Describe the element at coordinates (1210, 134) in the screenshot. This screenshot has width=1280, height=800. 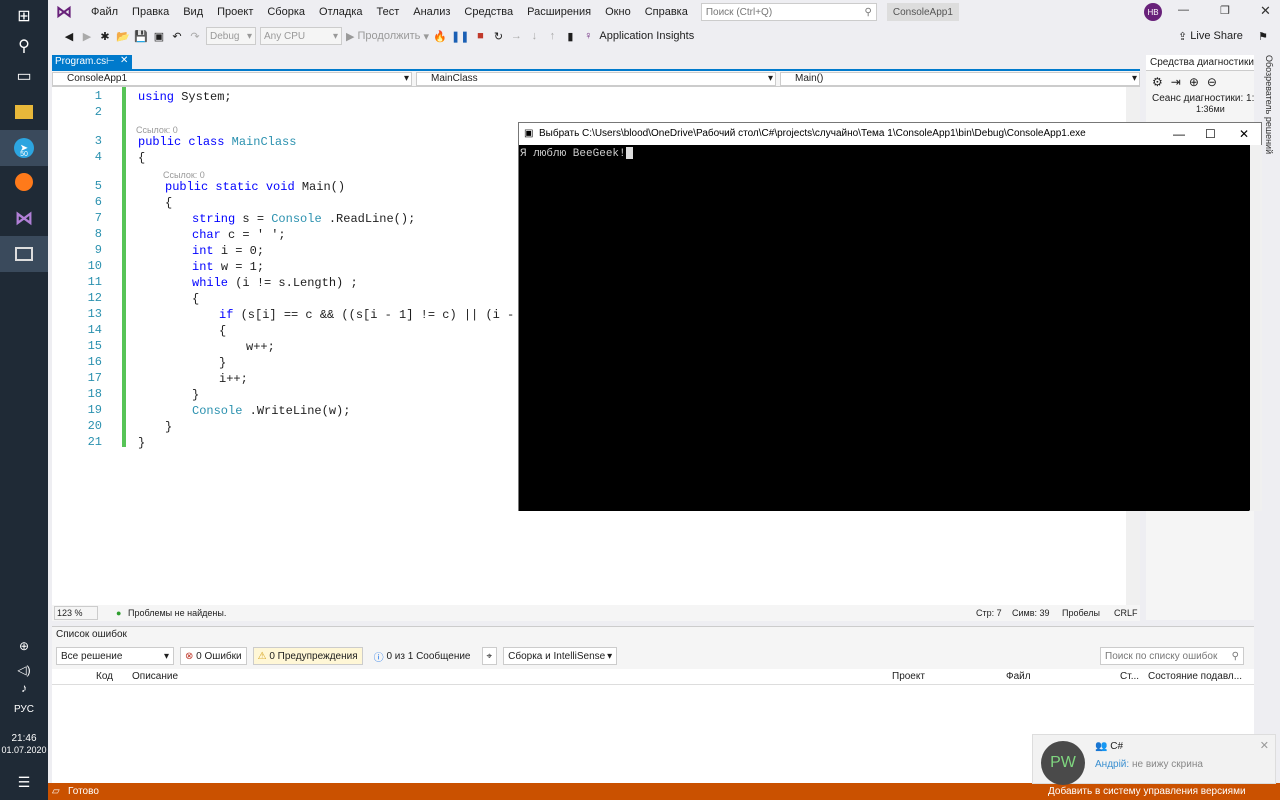
I see `console-maximize-icon: ☐` at that location.